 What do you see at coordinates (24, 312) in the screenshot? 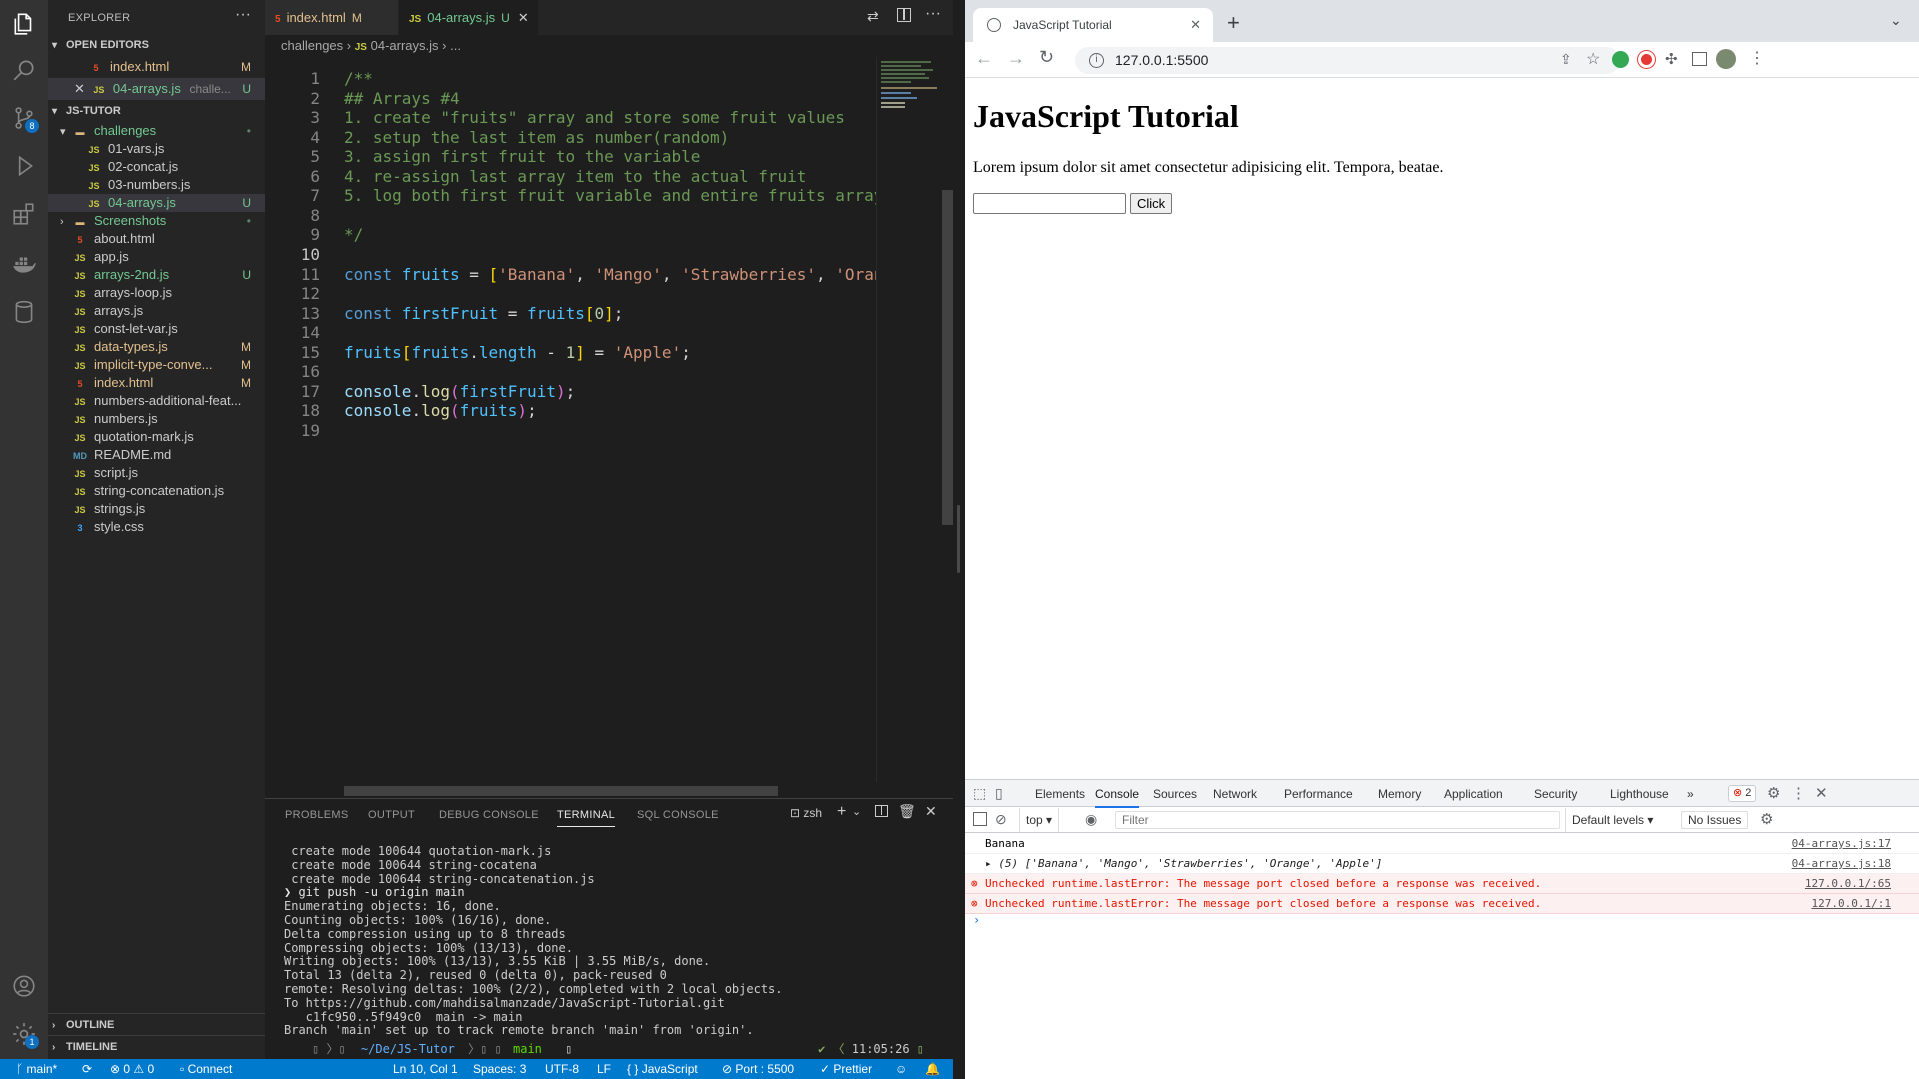
I see `database-icon` at bounding box center [24, 312].